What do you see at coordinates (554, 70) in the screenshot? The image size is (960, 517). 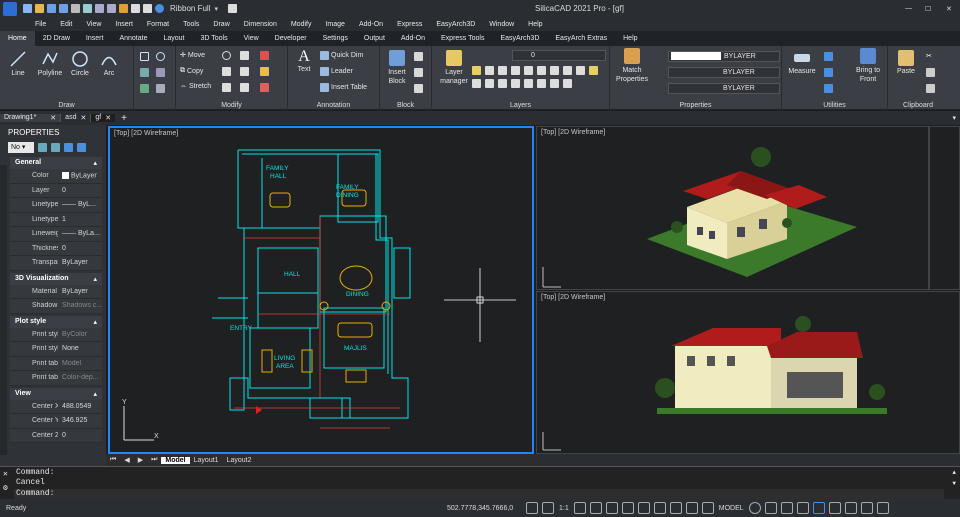 I see `layer-walk-icon` at bounding box center [554, 70].